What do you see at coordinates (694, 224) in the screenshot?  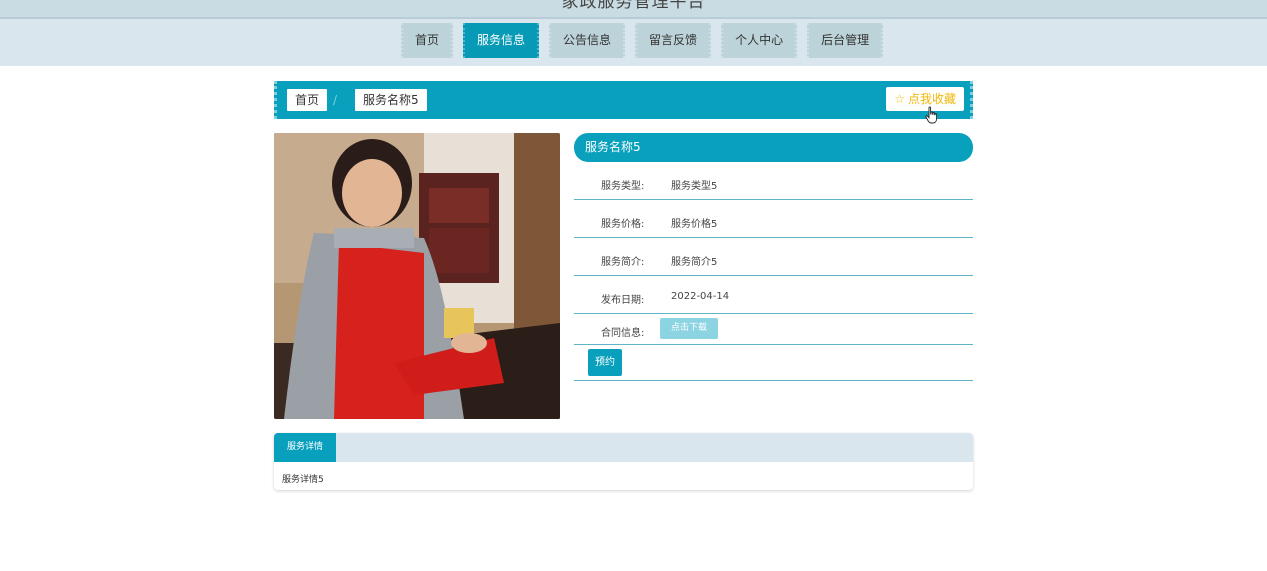 I see `service-price-value: 服务价格5` at bounding box center [694, 224].